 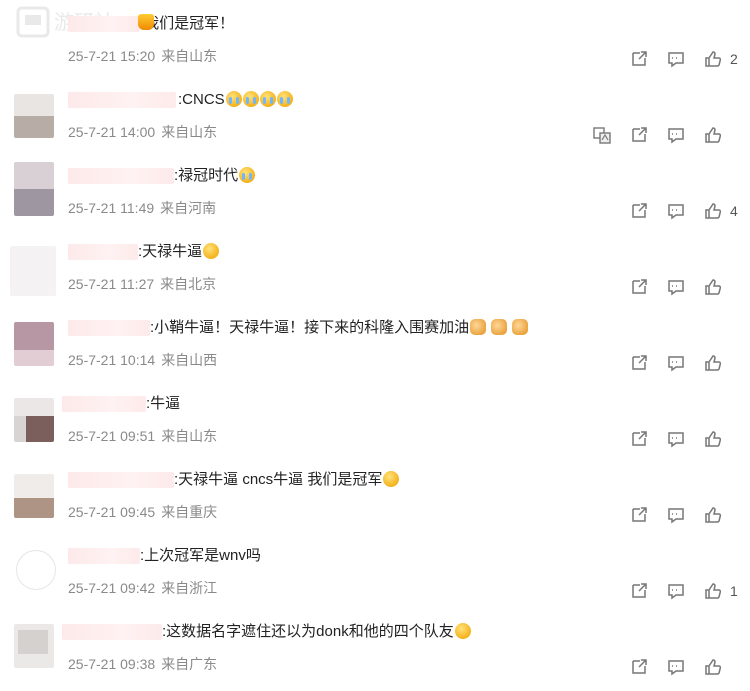 I want to click on awkward-smile-emoji-icon, so click(x=462, y=631).